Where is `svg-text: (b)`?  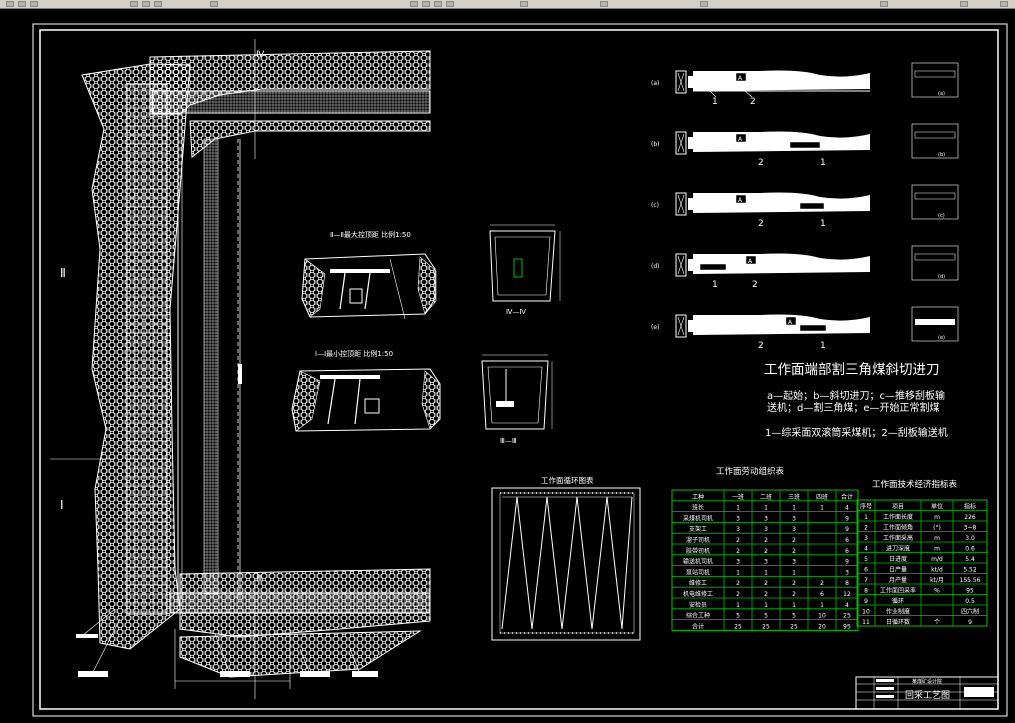
svg-text: (b) is located at coordinates (941, 155).